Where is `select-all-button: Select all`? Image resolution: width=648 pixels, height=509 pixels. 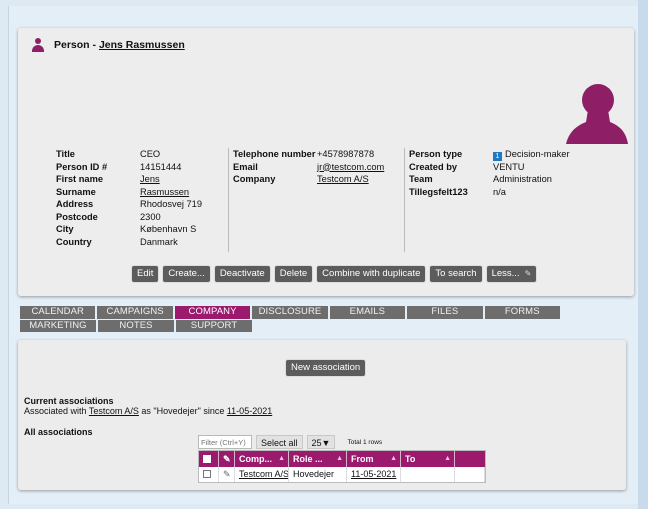
select-all-button: Select all is located at coordinates (279, 442).